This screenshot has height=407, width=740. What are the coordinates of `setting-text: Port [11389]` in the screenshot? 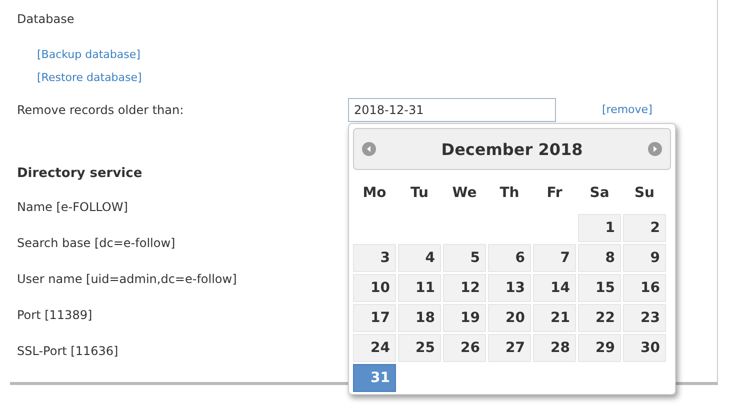 It's located at (54, 315).